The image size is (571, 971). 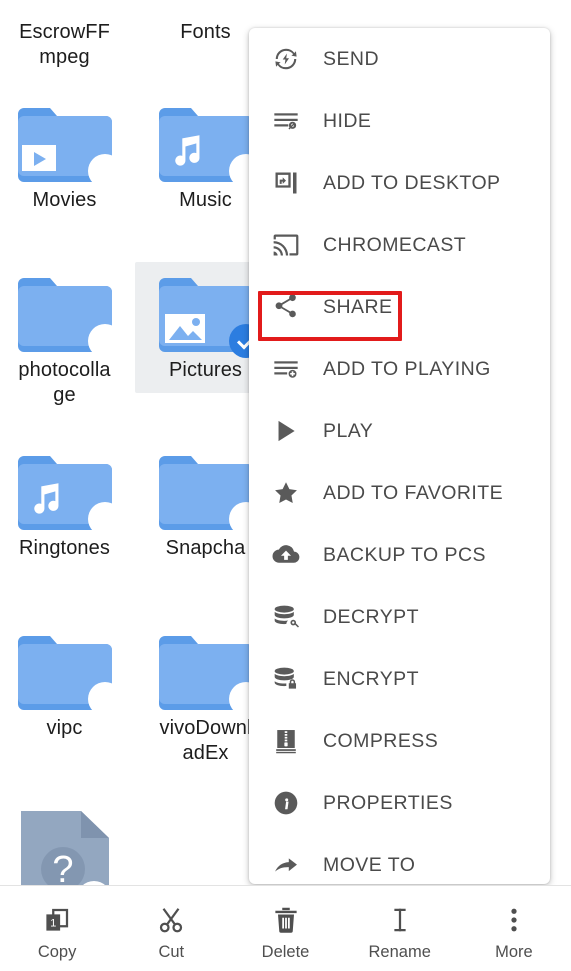 I want to click on trash-icon, so click(x=286, y=915).